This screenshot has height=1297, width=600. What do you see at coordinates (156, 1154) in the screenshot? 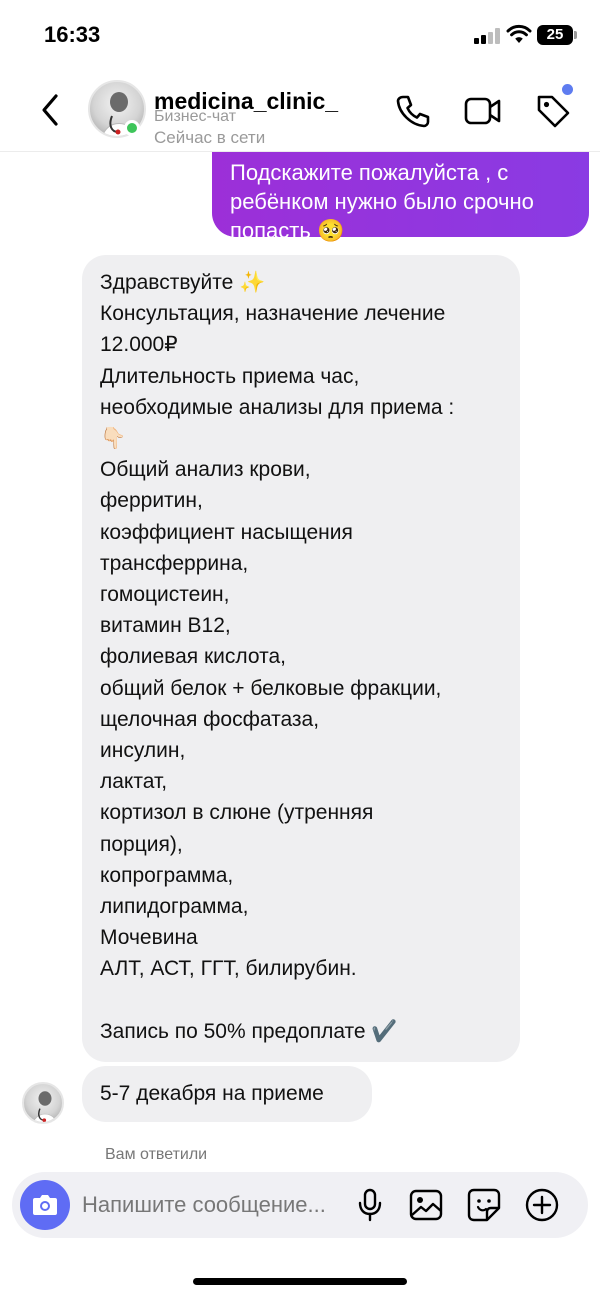
I see `replied-note: Вам ответили` at bounding box center [156, 1154].